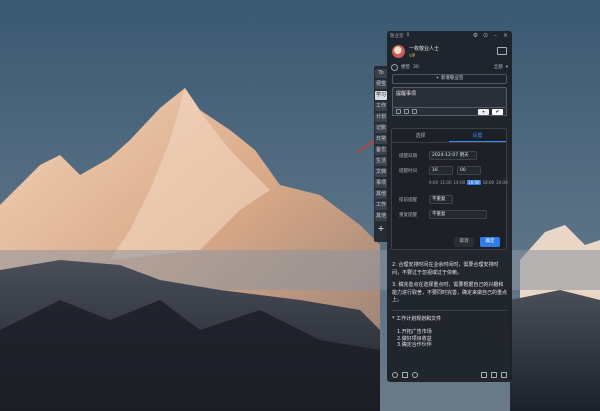 Image resolution: width=600 pixels, height=411 pixels. I want to click on repeat-row: 重复提醒 不重复, so click(449, 214).